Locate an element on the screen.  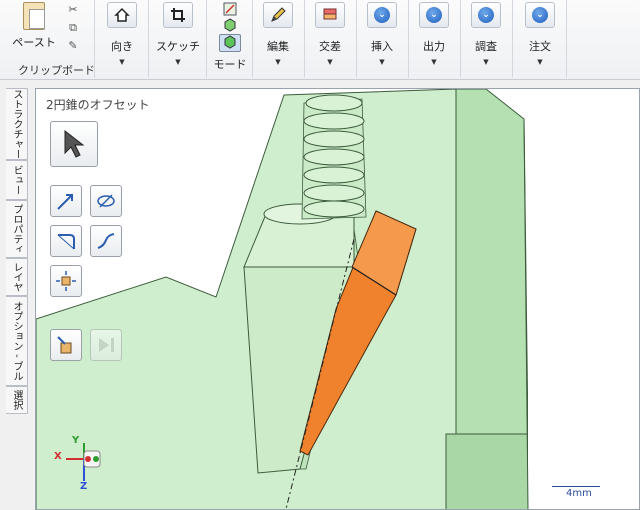
axis-triad: Y X Z is located at coordinates (84, 466).